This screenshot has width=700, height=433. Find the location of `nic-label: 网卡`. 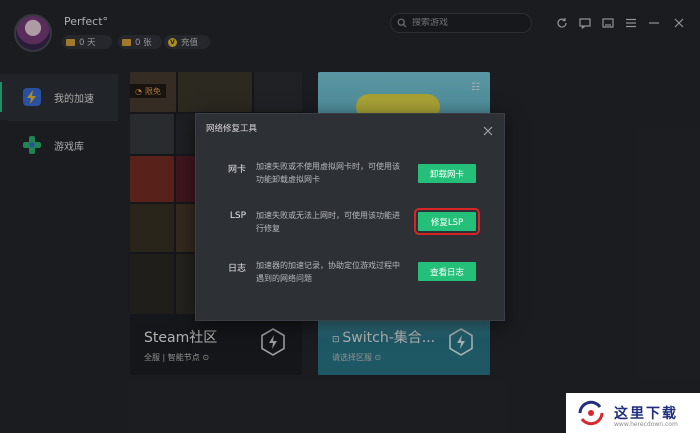

nic-label: 网卡 is located at coordinates (236, 170).